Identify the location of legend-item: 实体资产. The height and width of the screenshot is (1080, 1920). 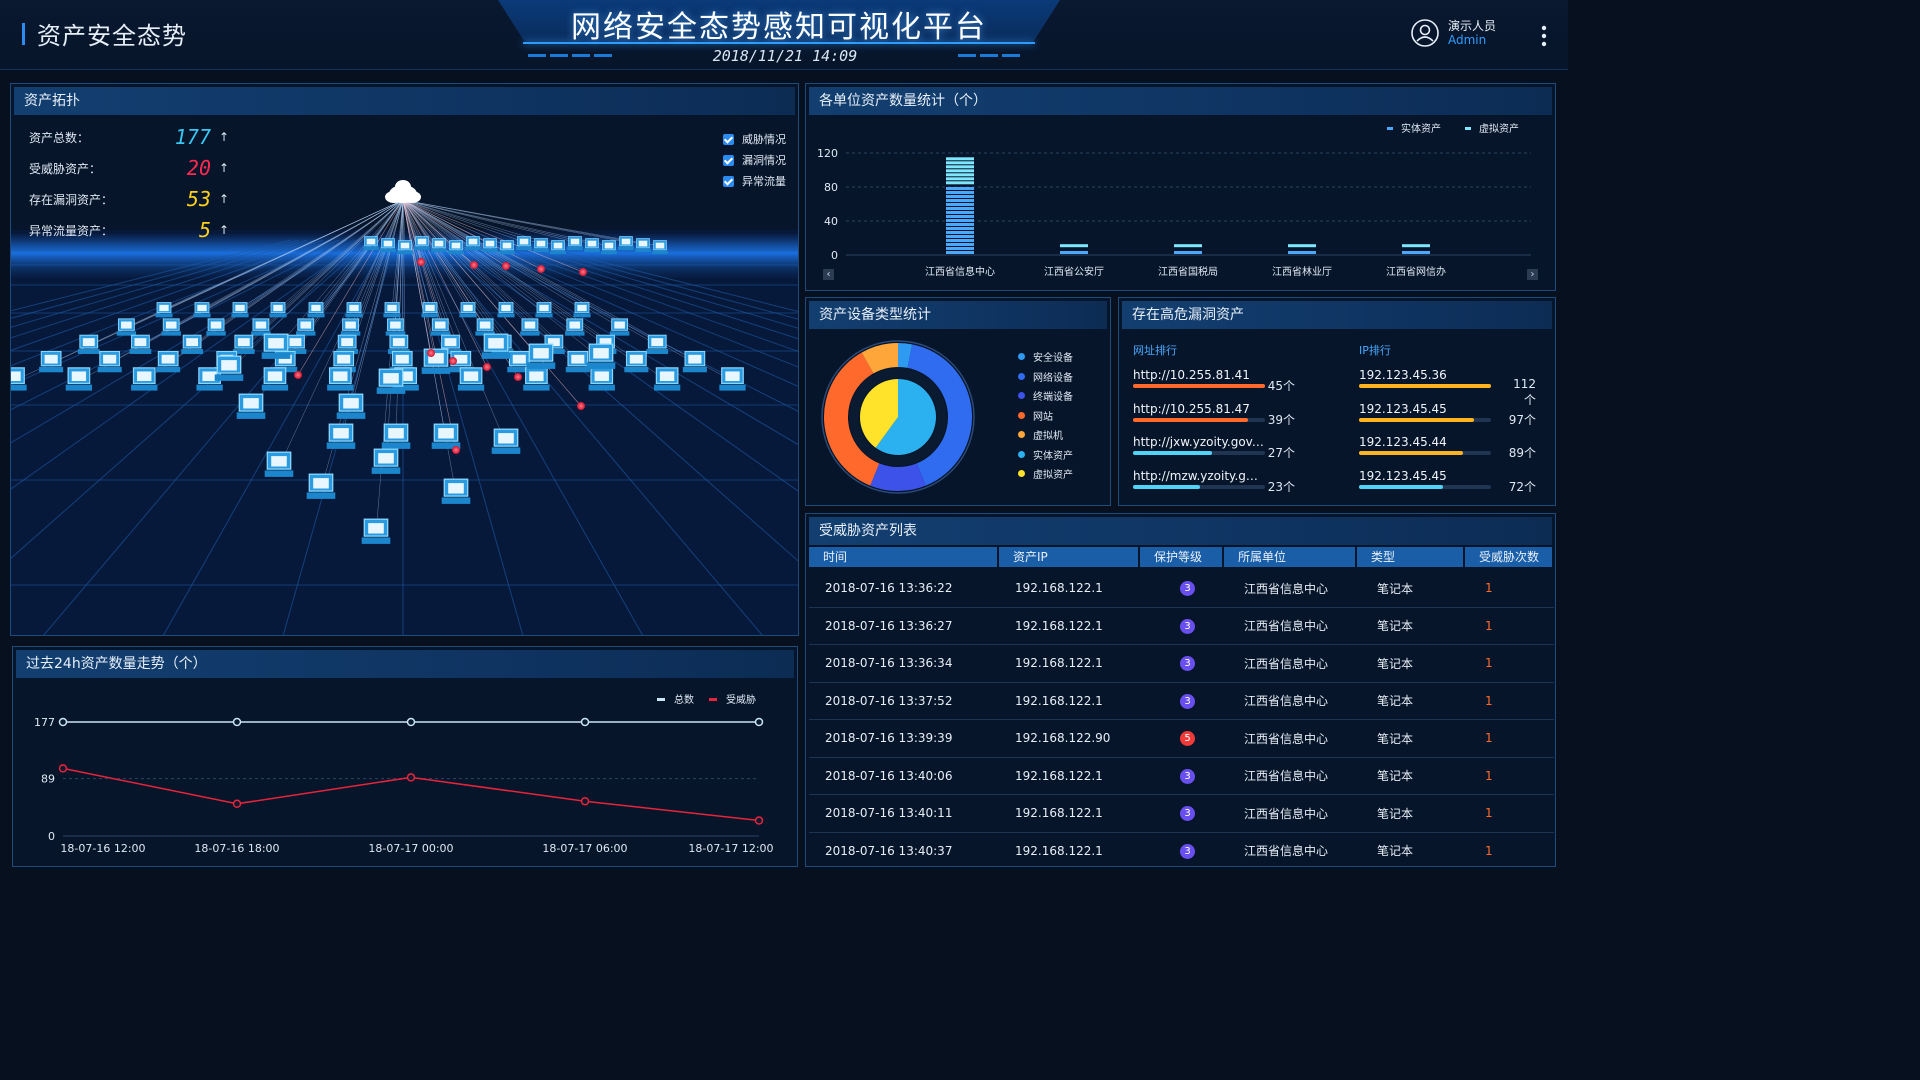
(1045, 455).